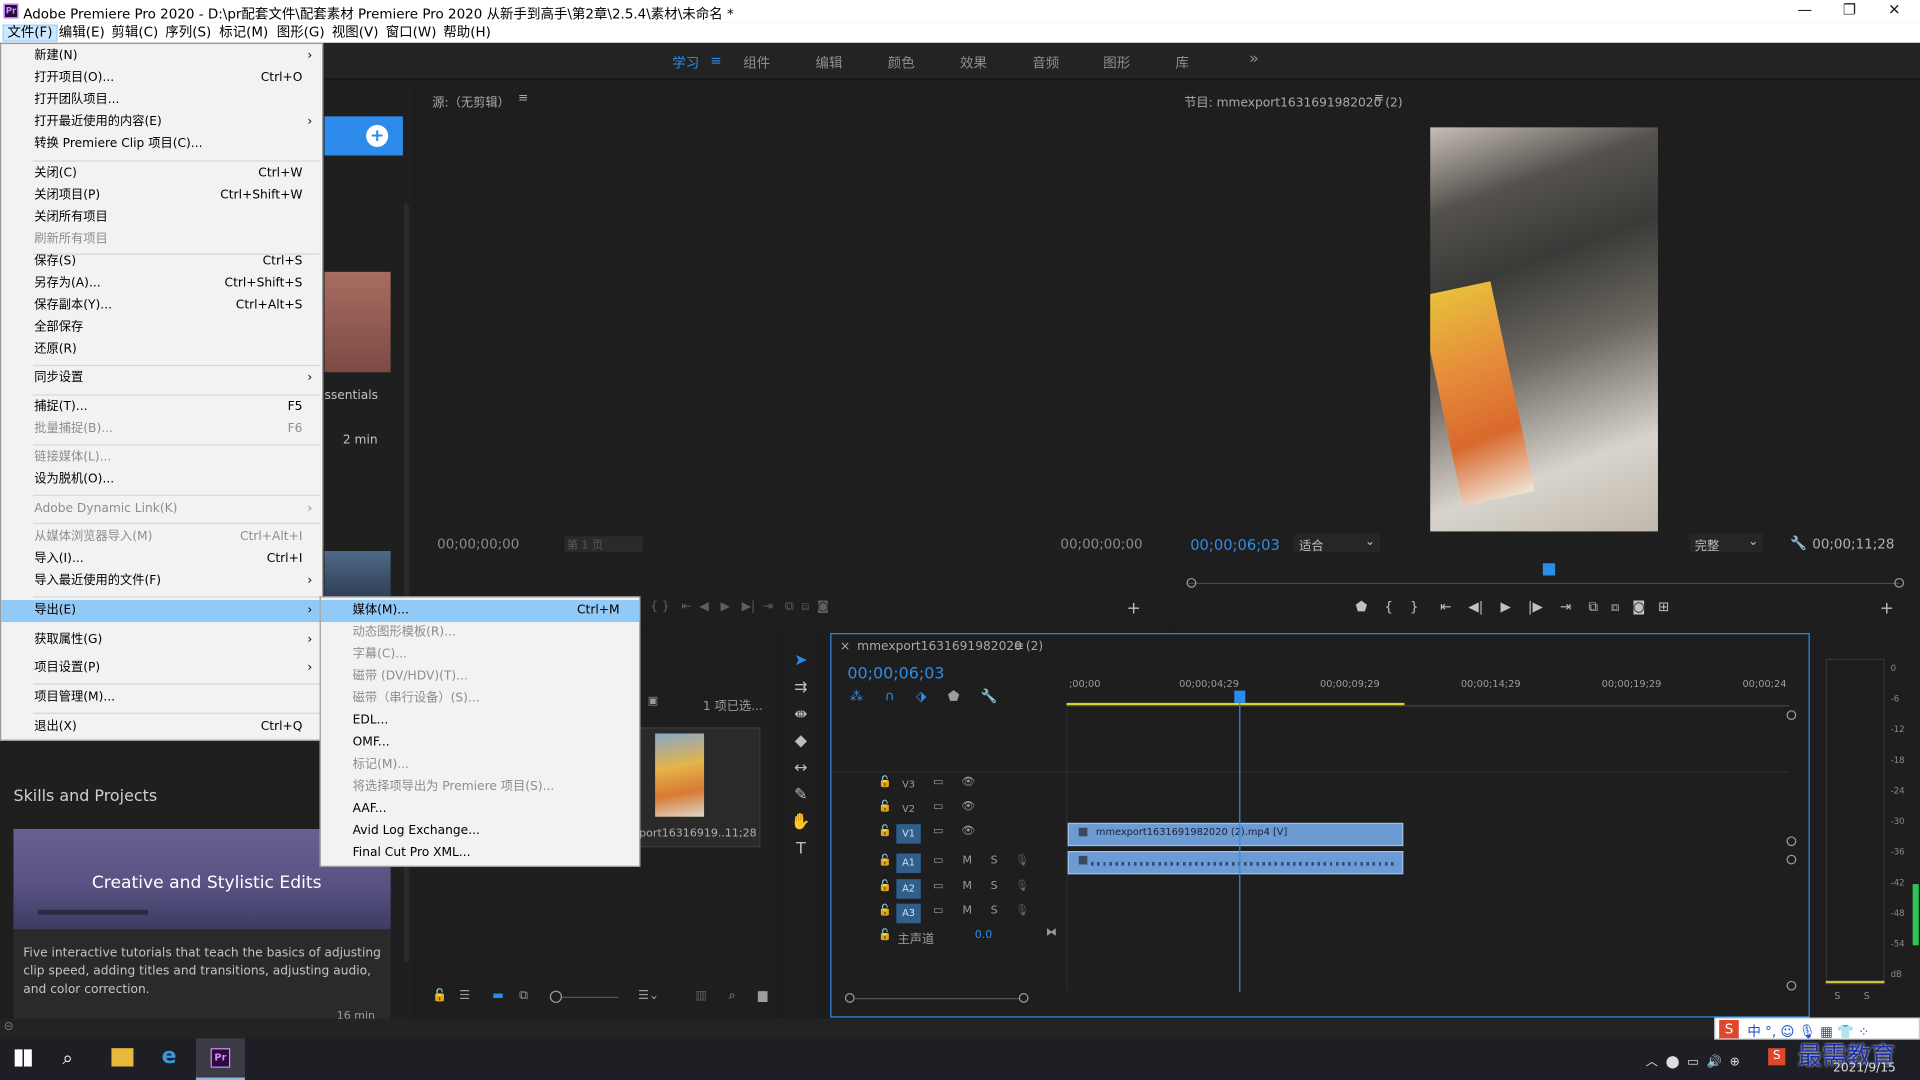 The height and width of the screenshot is (1080, 1920). Describe the element at coordinates (1864, 1068) in the screenshot. I see `taskbar-date: 2021/9/15` at that location.